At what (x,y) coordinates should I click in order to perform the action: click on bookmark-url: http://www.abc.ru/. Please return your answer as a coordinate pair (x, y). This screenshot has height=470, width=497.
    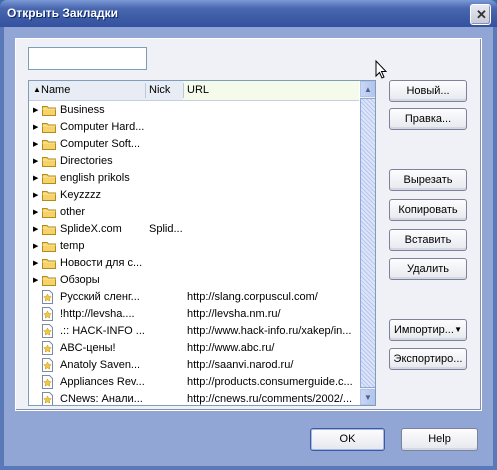
    Looking at the image, I should click on (231, 348).